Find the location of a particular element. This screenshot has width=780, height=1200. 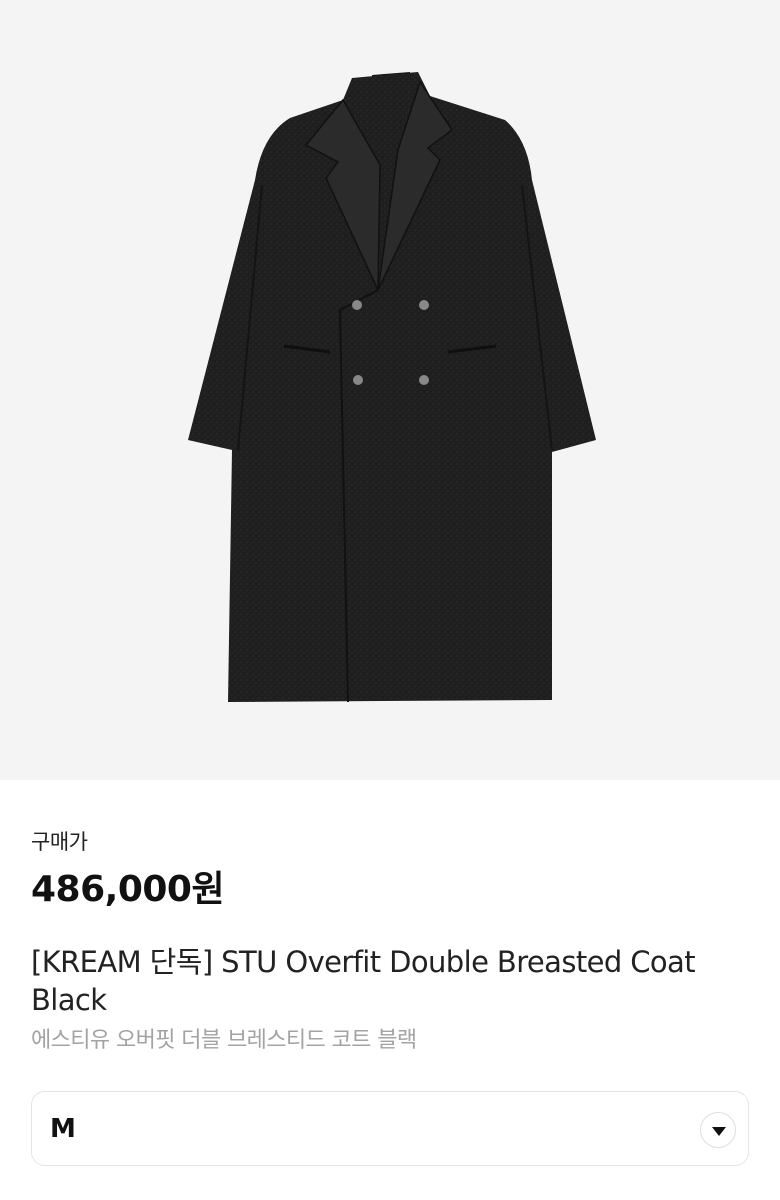

price-value: 486,000원 is located at coordinates (128, 889).